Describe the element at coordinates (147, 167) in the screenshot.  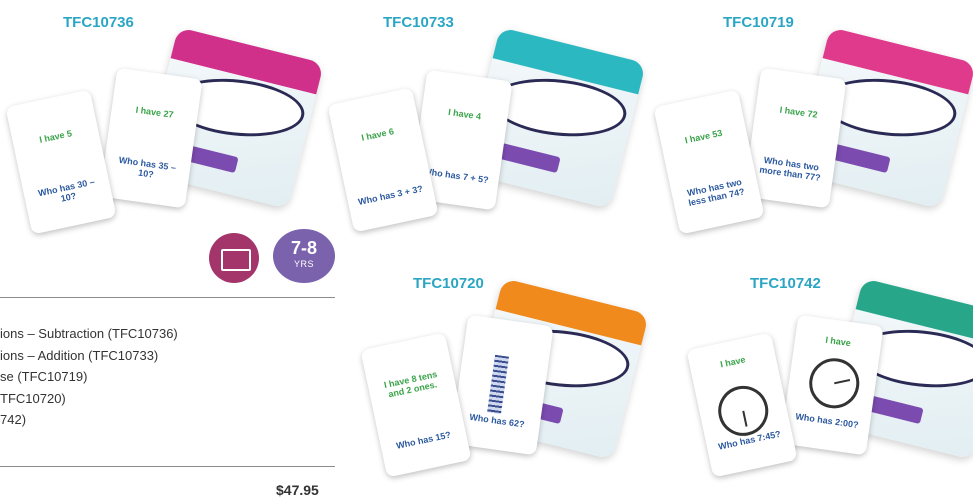
I see `card-bottom-text: Who has 35 – 10?` at that location.